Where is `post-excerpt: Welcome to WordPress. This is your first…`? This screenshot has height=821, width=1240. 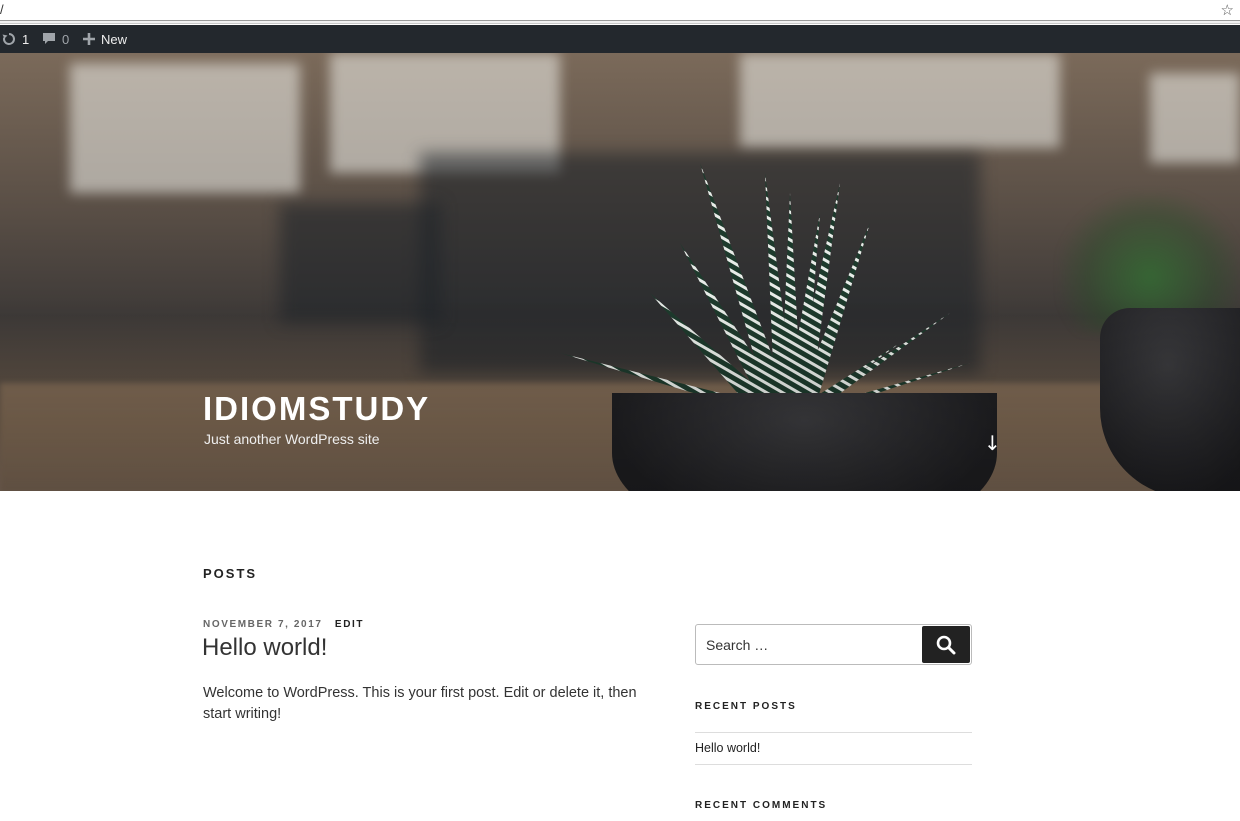
post-excerpt: Welcome to WordPress. This is your first… is located at coordinates (420, 703).